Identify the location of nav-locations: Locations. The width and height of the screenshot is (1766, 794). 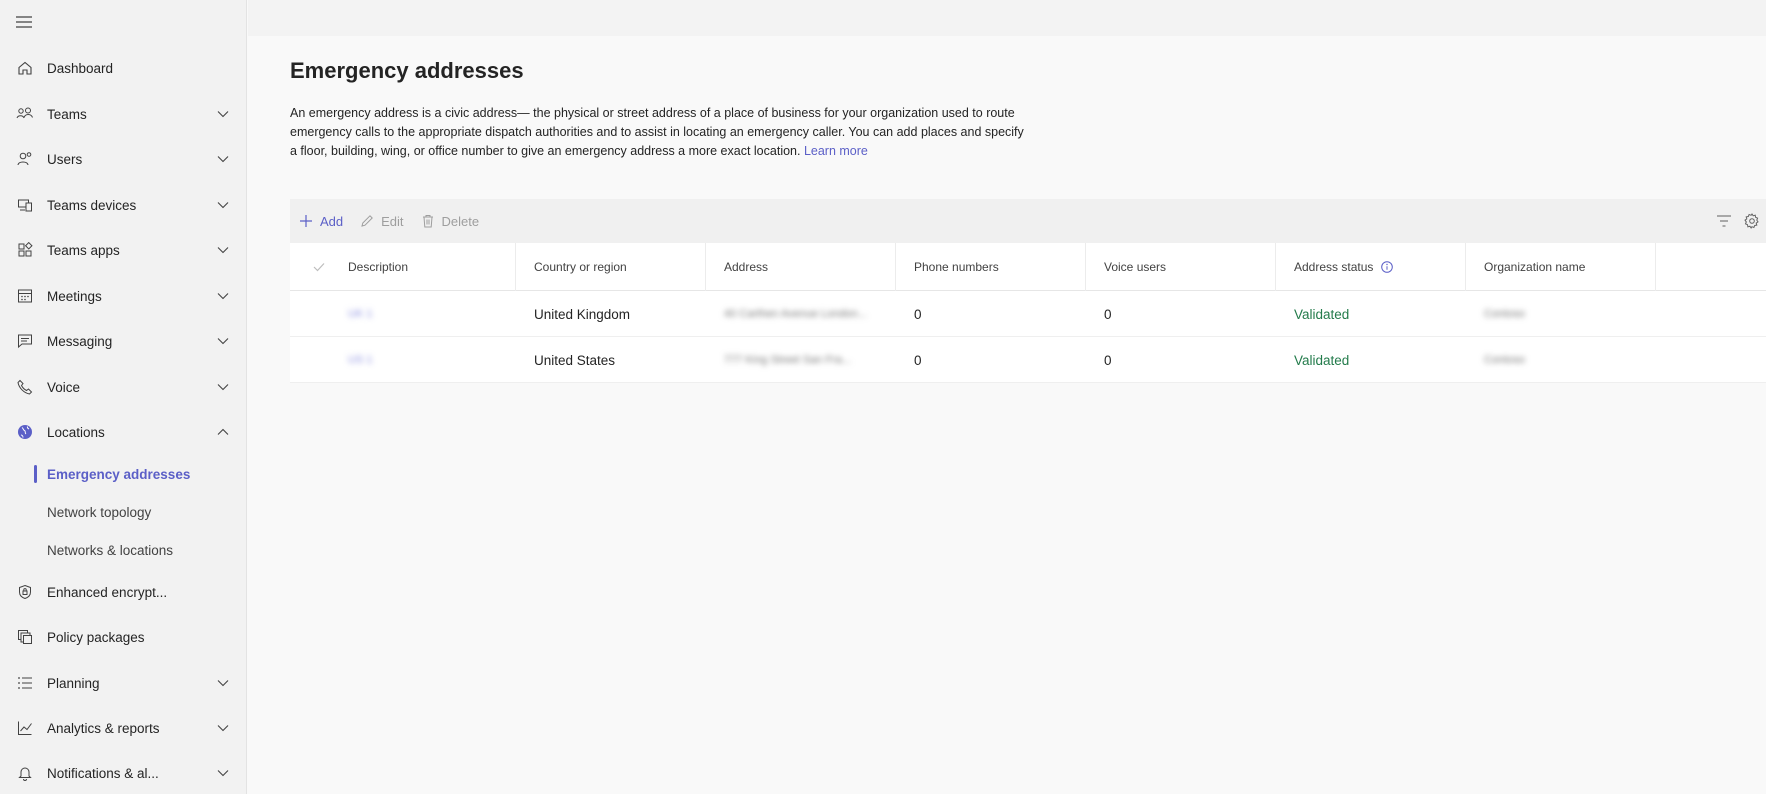
(123, 432).